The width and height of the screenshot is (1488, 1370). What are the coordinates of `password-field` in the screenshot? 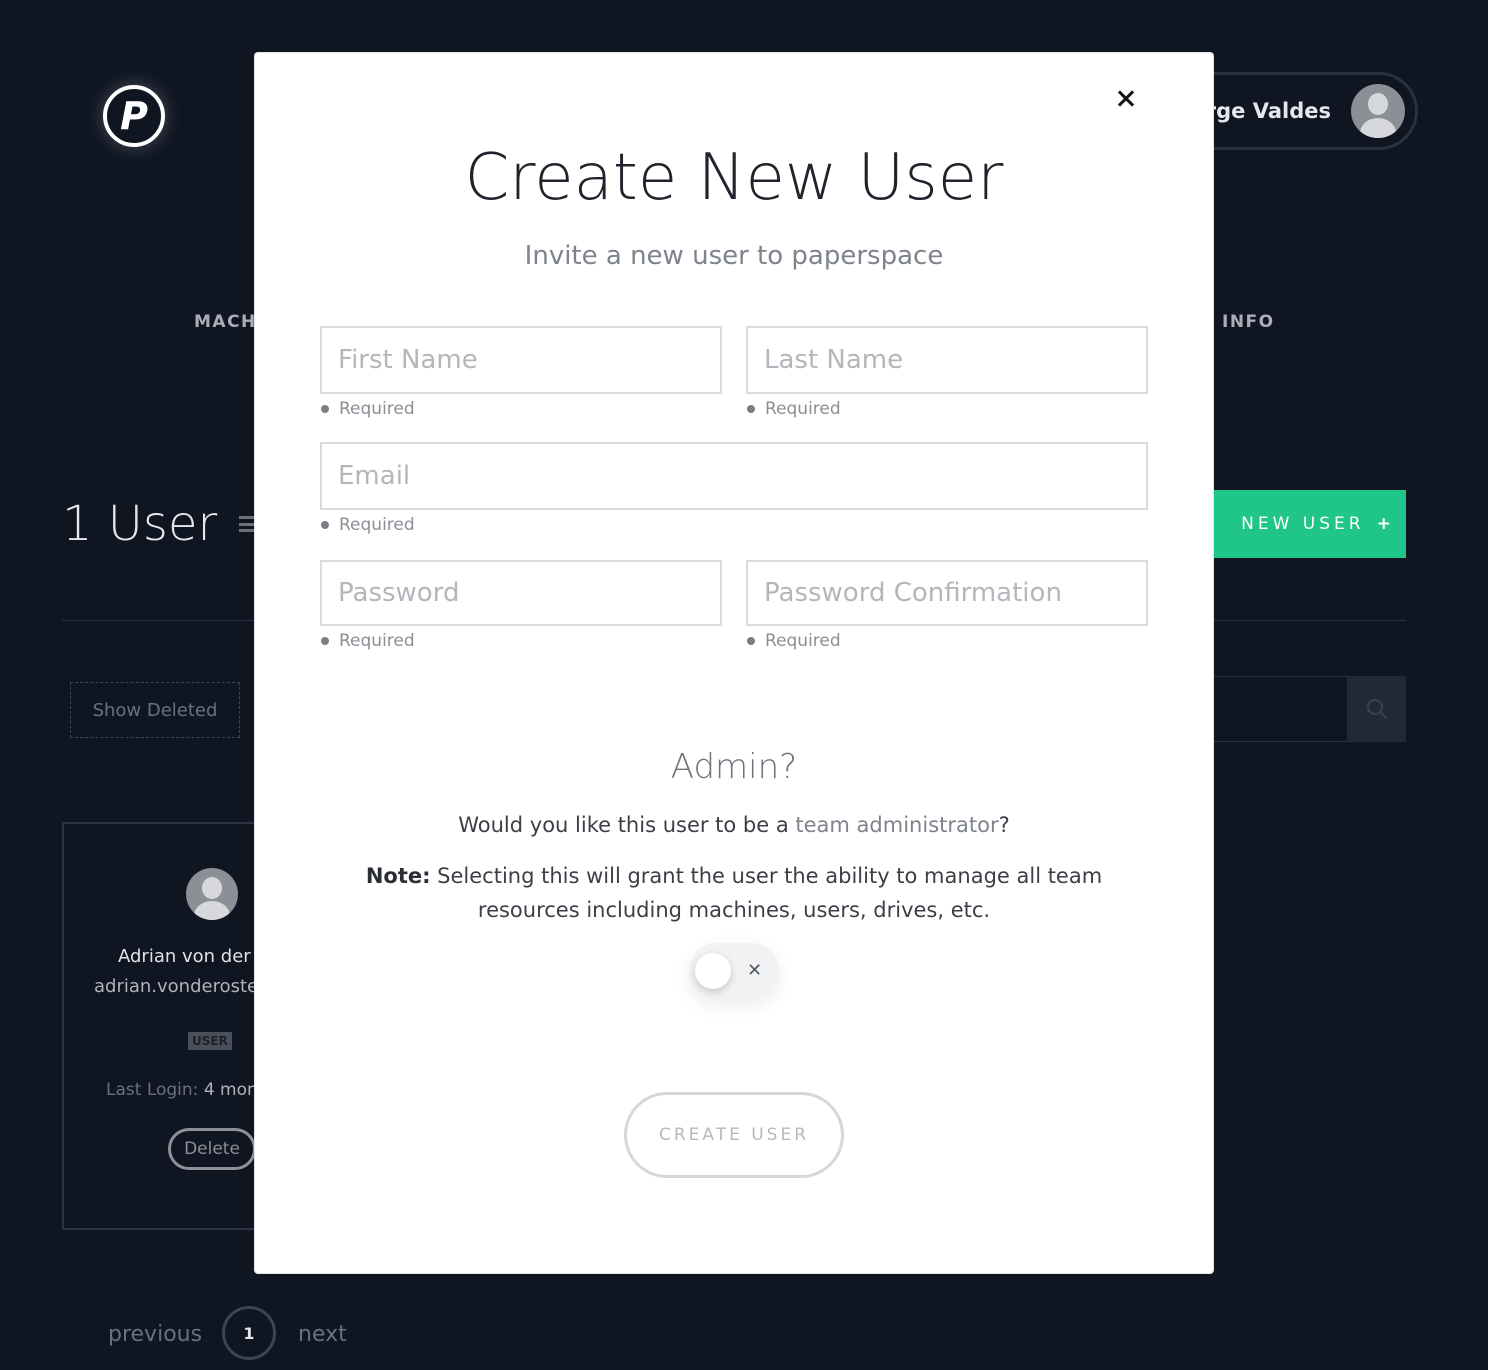 It's located at (521, 593).